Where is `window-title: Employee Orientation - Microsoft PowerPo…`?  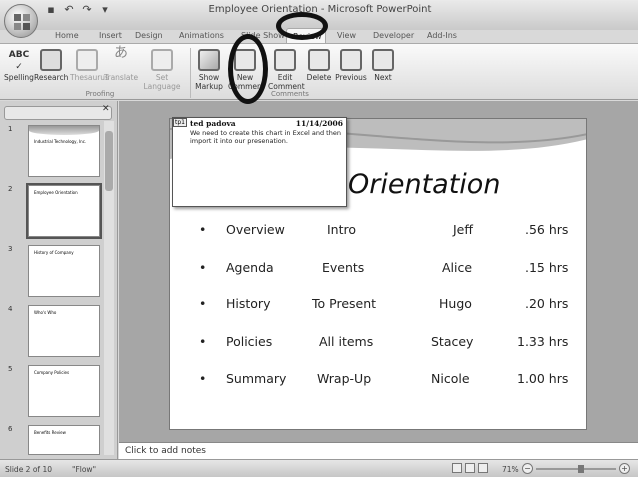
window-title: Employee Orientation - Microsoft PowerPo… is located at coordinates (320, 9).